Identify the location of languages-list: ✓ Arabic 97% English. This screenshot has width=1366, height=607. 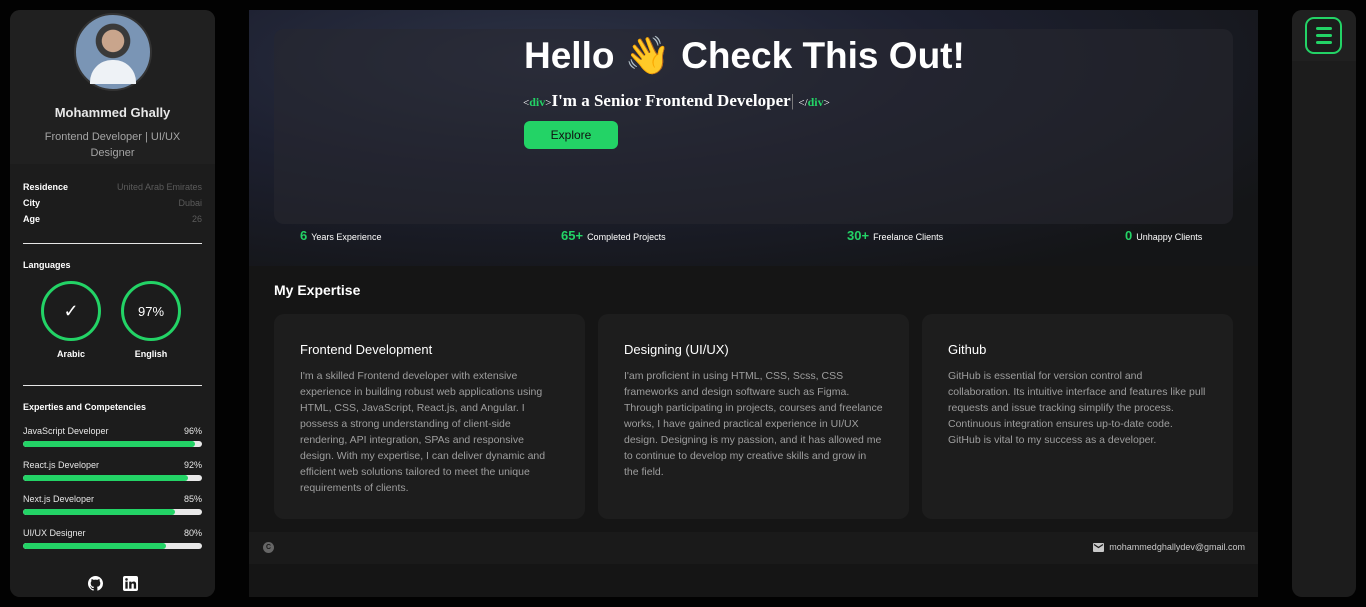
(112, 314).